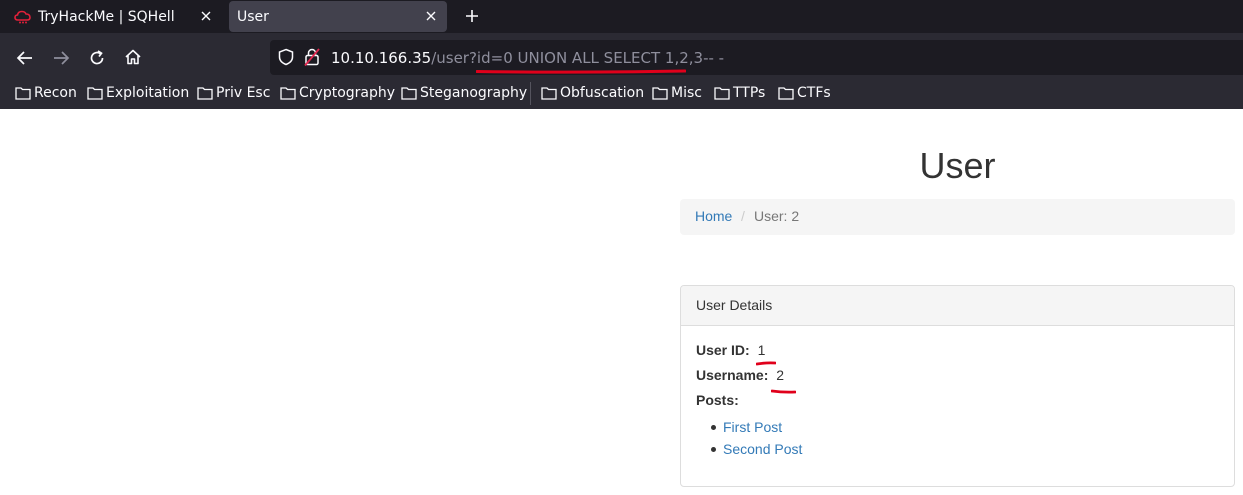 The image size is (1243, 495). Describe the element at coordinates (55, 93) in the screenshot. I see `bookmark-label: Recon` at that location.